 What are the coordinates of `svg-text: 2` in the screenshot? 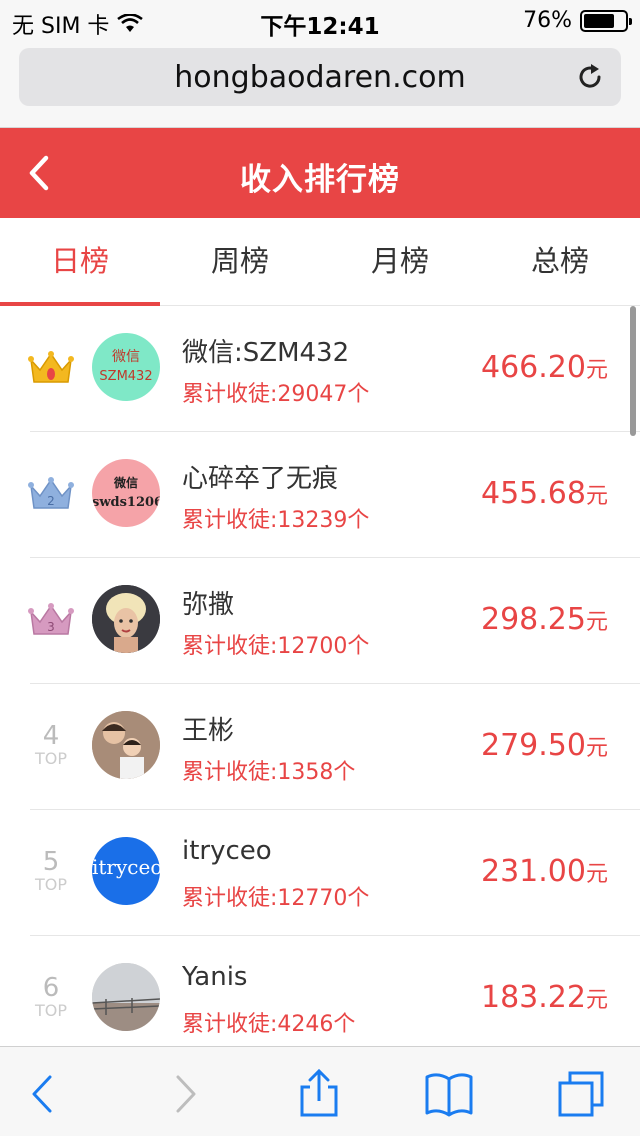 It's located at (51, 501).